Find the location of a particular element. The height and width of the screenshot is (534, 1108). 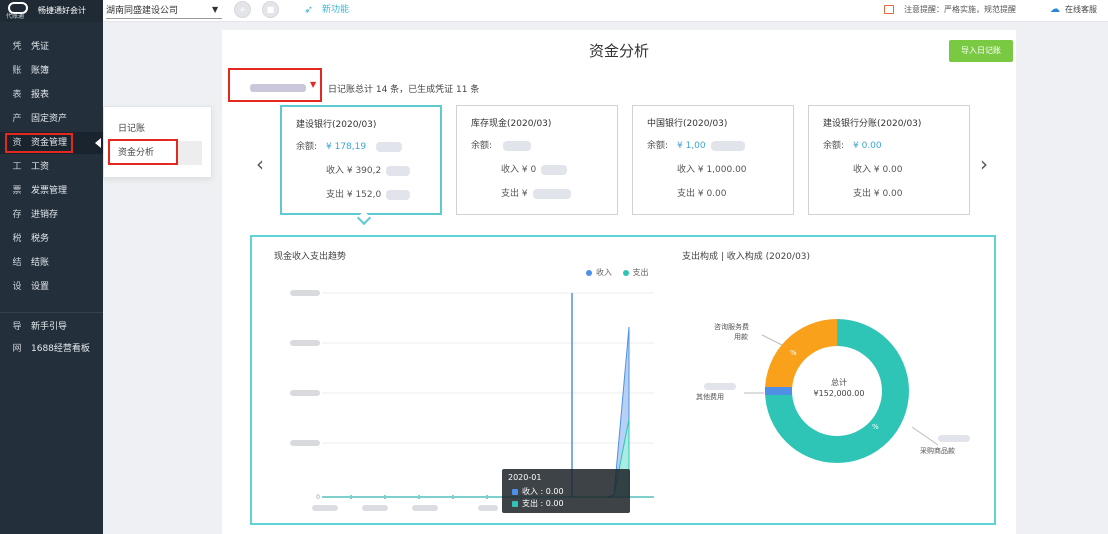

tooltip-income-value: 收入 : 0.00 is located at coordinates (543, 491).